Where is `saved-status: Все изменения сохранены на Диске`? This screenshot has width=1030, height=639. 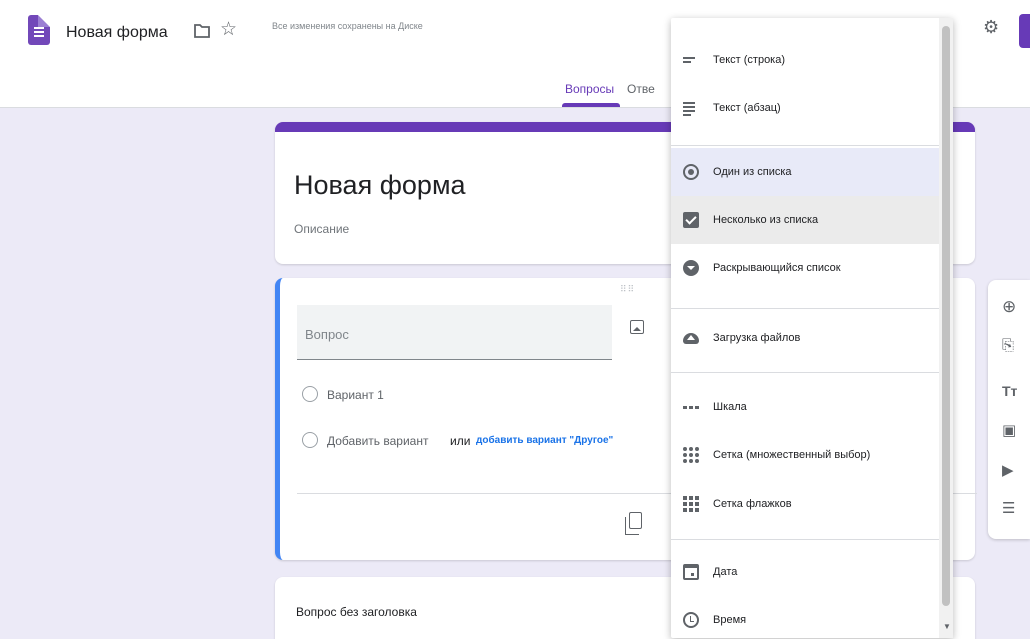
saved-status: Все изменения сохранены на Диске is located at coordinates (352, 26).